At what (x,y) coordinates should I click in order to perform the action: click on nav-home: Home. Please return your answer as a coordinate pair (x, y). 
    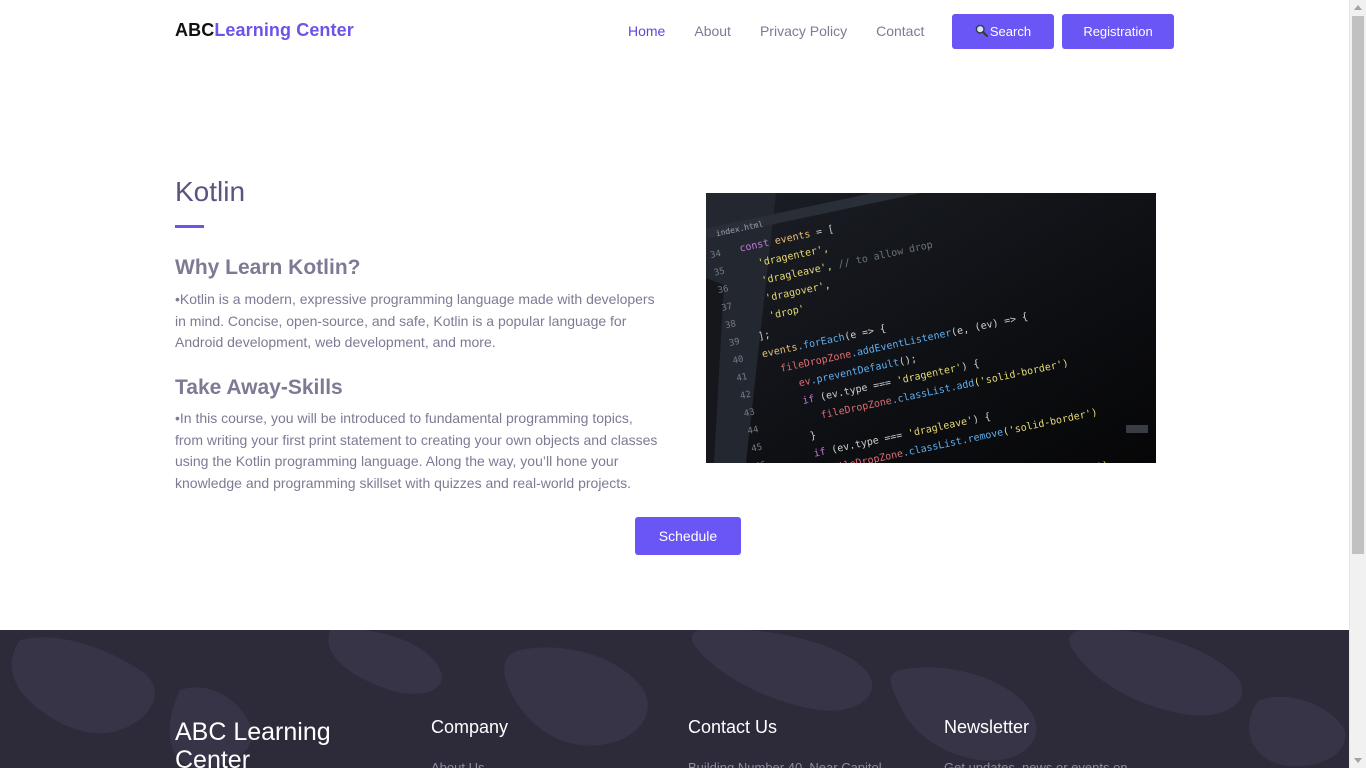
    Looking at the image, I should click on (646, 31).